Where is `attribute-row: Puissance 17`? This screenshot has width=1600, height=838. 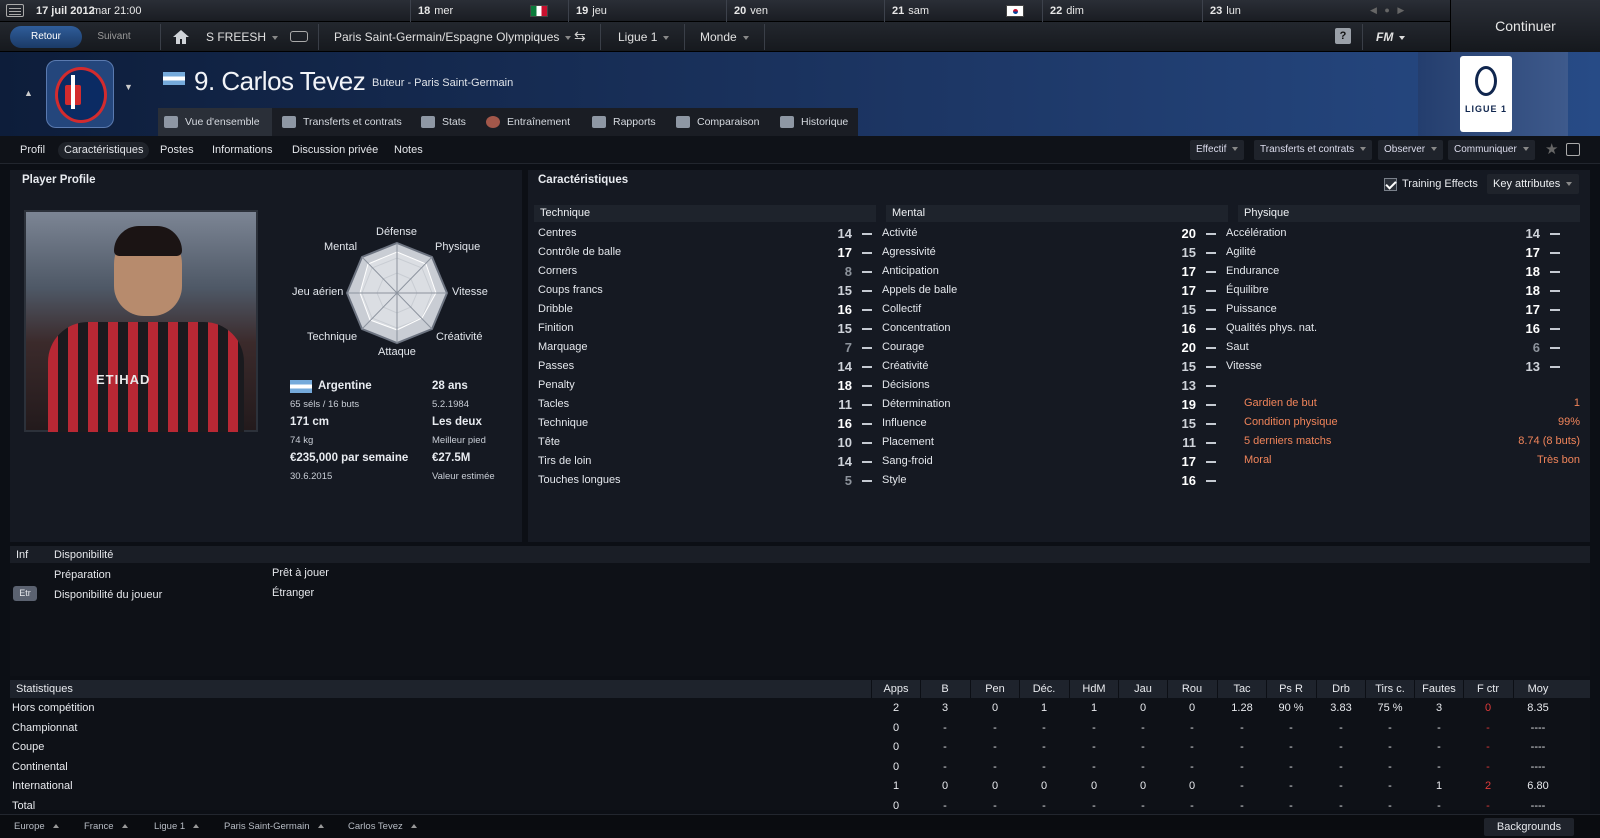
attribute-row: Puissance 17 is located at coordinates (1393, 309).